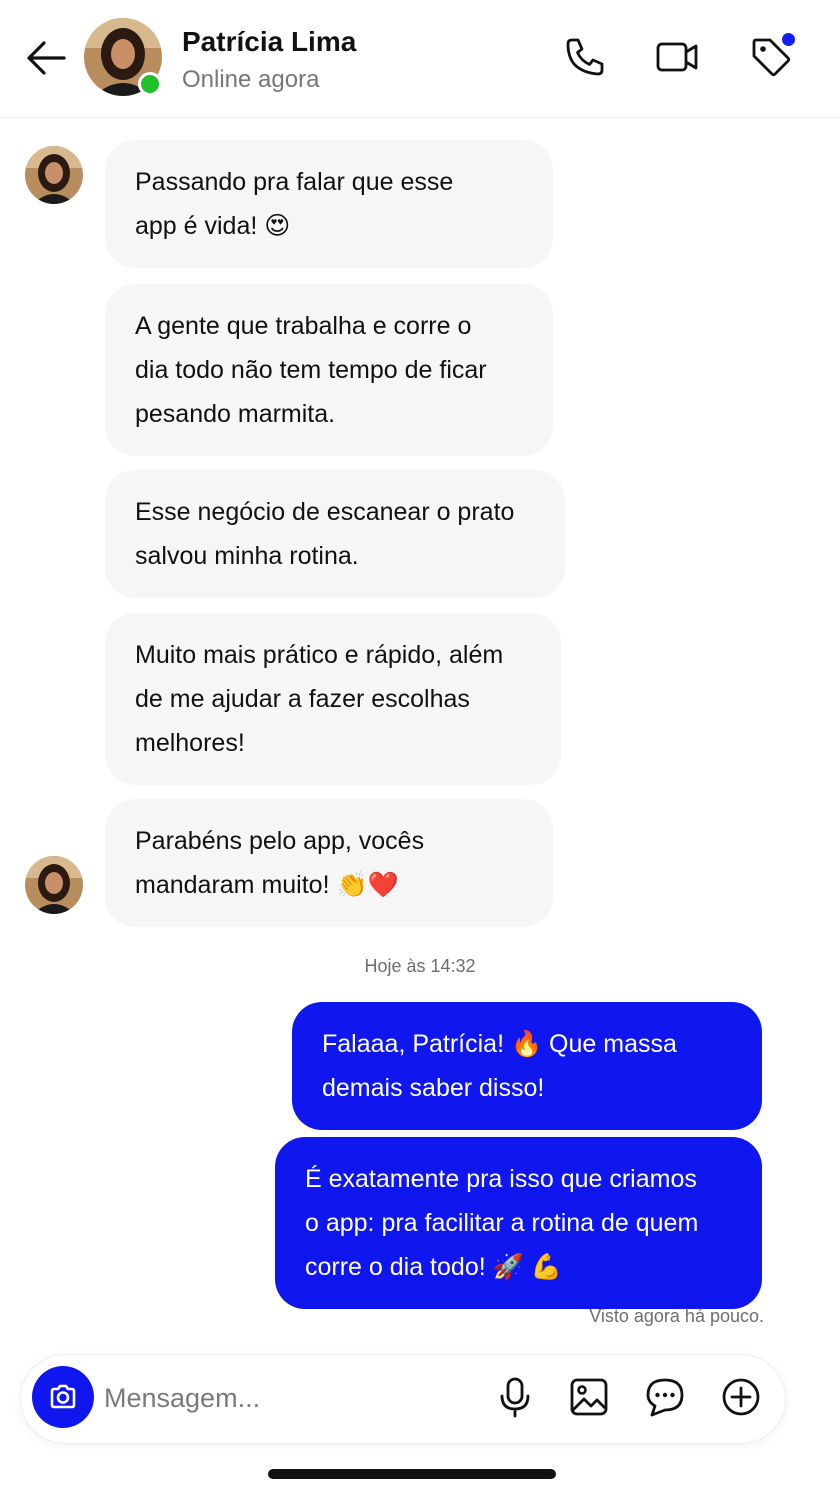 This screenshot has width=840, height=1489. What do you see at coordinates (269, 42) in the screenshot?
I see `contact-name: Patrícia Lima` at bounding box center [269, 42].